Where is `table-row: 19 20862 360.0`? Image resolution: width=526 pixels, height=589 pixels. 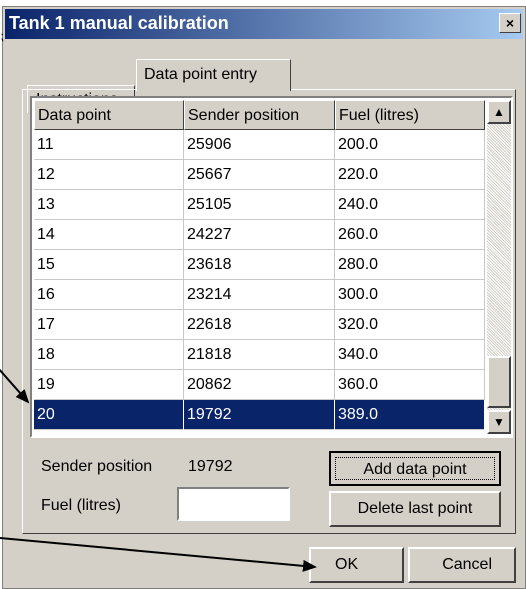 table-row: 19 20862 360.0 is located at coordinates (259, 385).